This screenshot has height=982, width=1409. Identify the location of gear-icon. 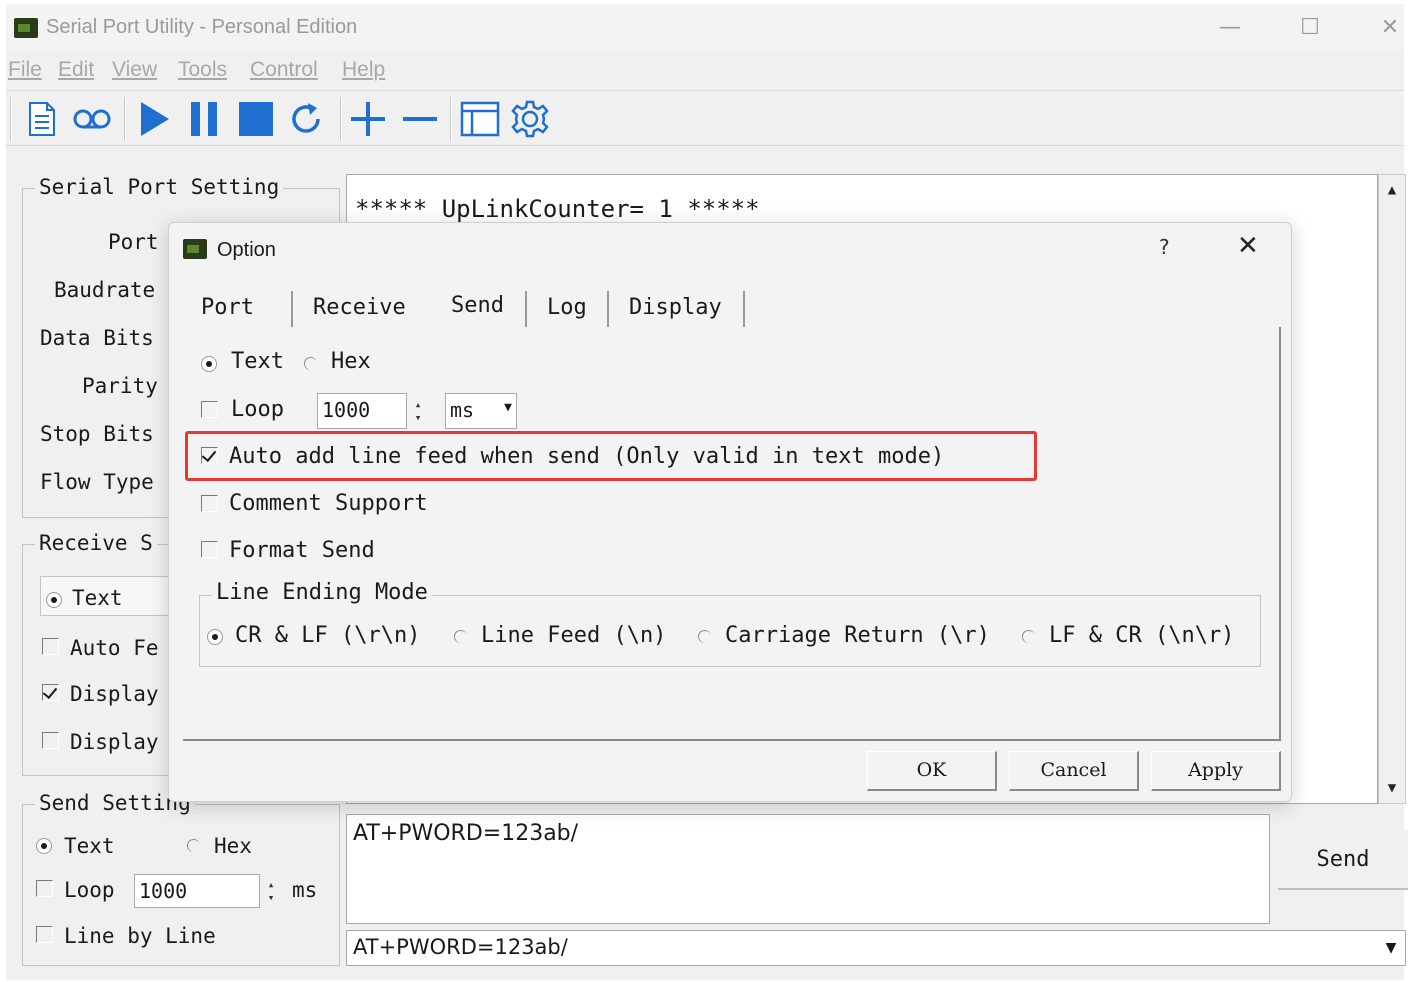
(530, 119).